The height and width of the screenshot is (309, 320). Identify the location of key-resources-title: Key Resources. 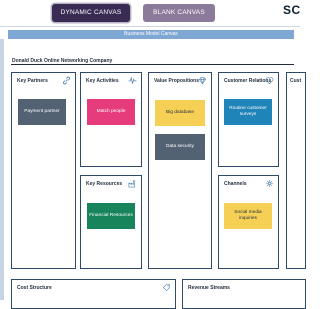
(104, 184).